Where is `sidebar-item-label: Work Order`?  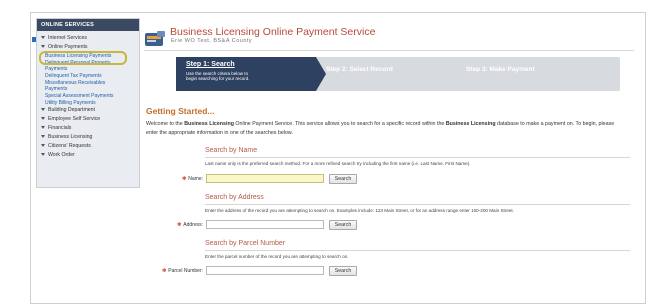
sidebar-item-label: Work Order is located at coordinates (61, 155).